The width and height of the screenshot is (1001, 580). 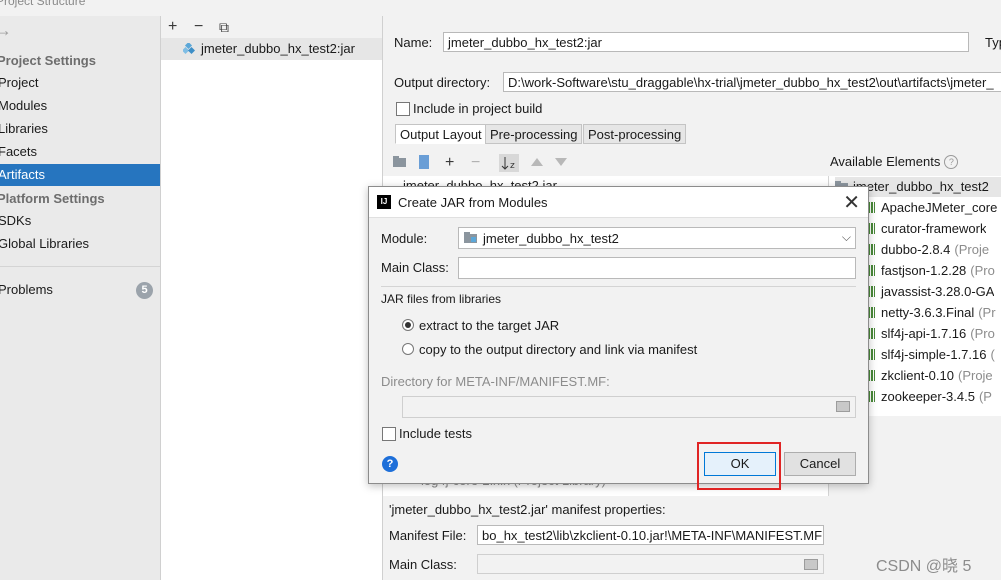 What do you see at coordinates (413, 42) in the screenshot?
I see `name-label: Name:` at bounding box center [413, 42].